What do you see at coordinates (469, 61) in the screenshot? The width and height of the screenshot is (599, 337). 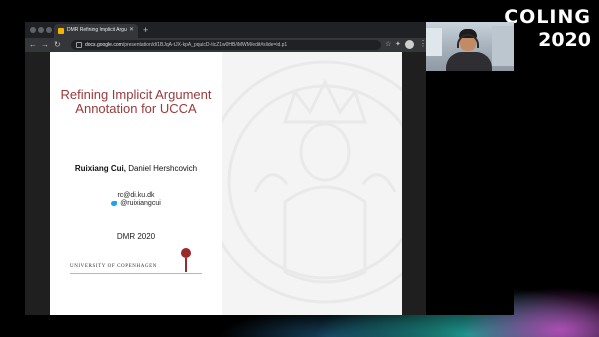 I see `speaker-body` at bounding box center [469, 61].